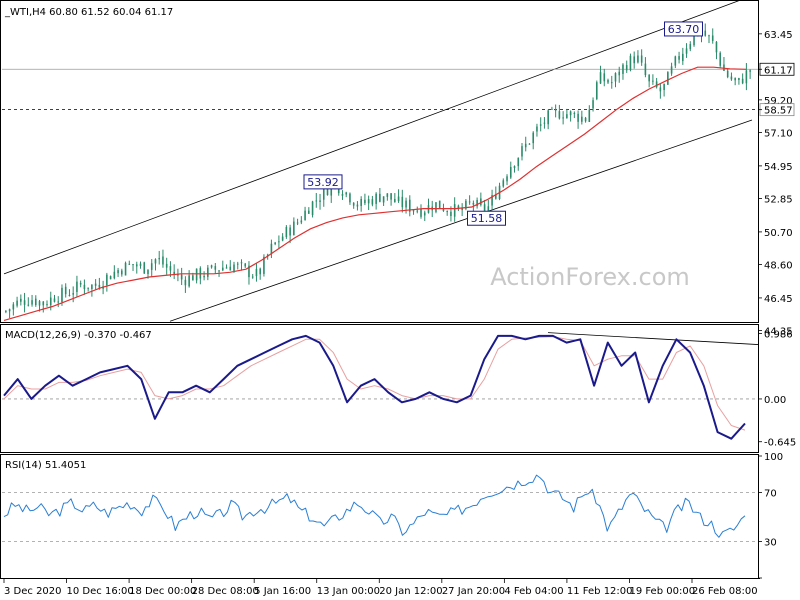  Describe the element at coordinates (777, 389) in the screenshot. I see `macd-y-axis: 0.986 0.00 -0.645` at that location.